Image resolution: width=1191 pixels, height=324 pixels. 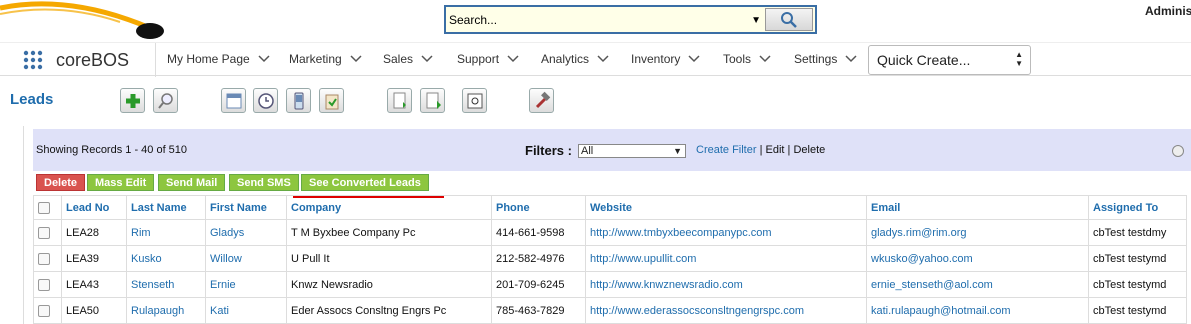 I want to click on mobile-phone-icon, so click(x=298, y=100).